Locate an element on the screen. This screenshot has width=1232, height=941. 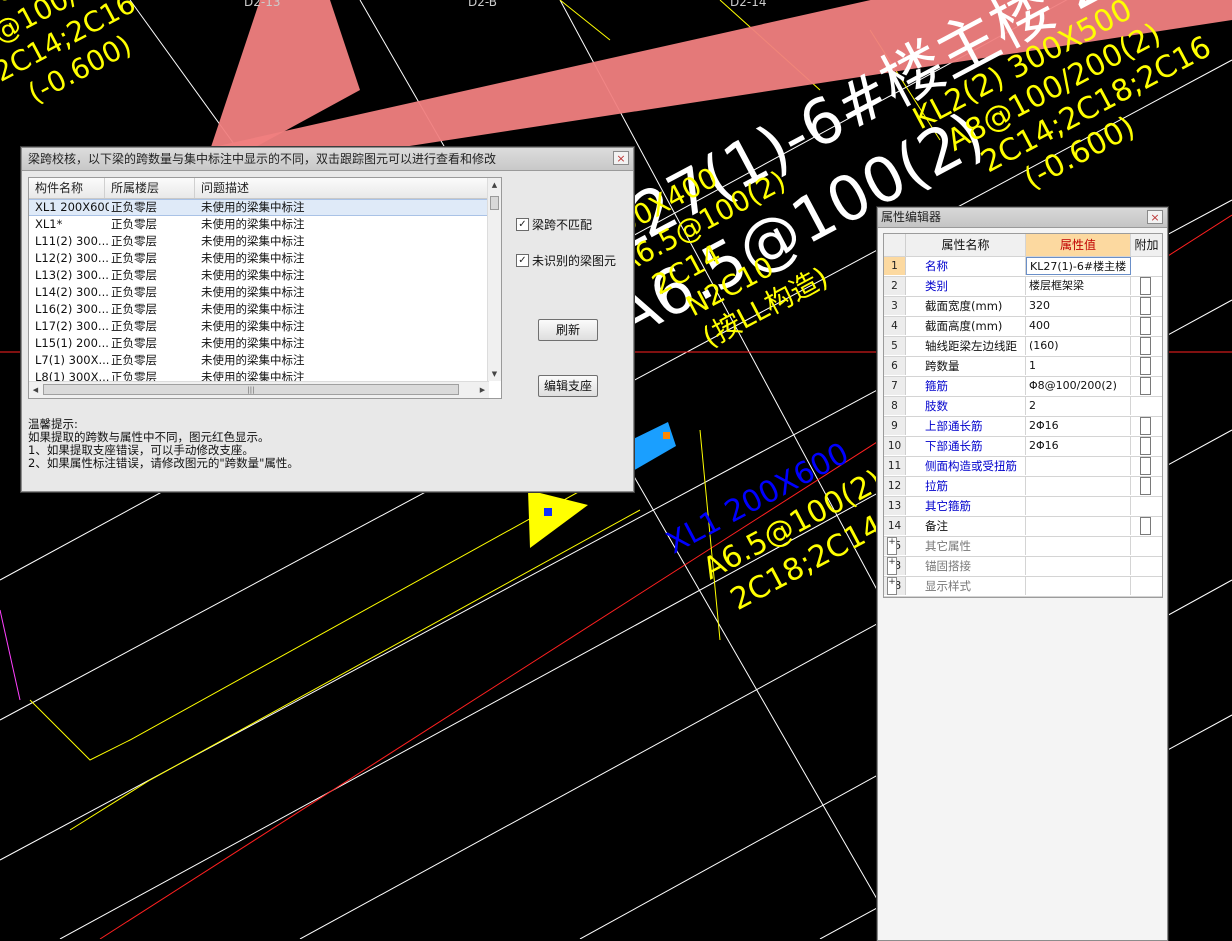
property-row-number: 5 is located at coordinates (895, 346).